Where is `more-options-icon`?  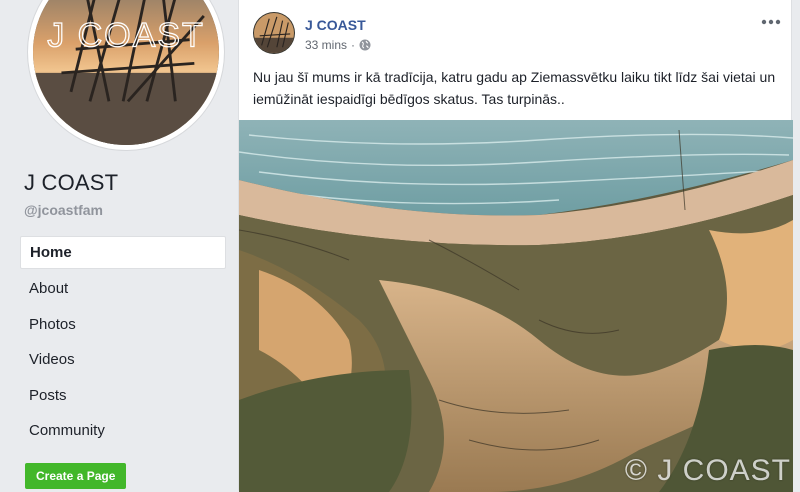 more-options-icon is located at coordinates (771, 22).